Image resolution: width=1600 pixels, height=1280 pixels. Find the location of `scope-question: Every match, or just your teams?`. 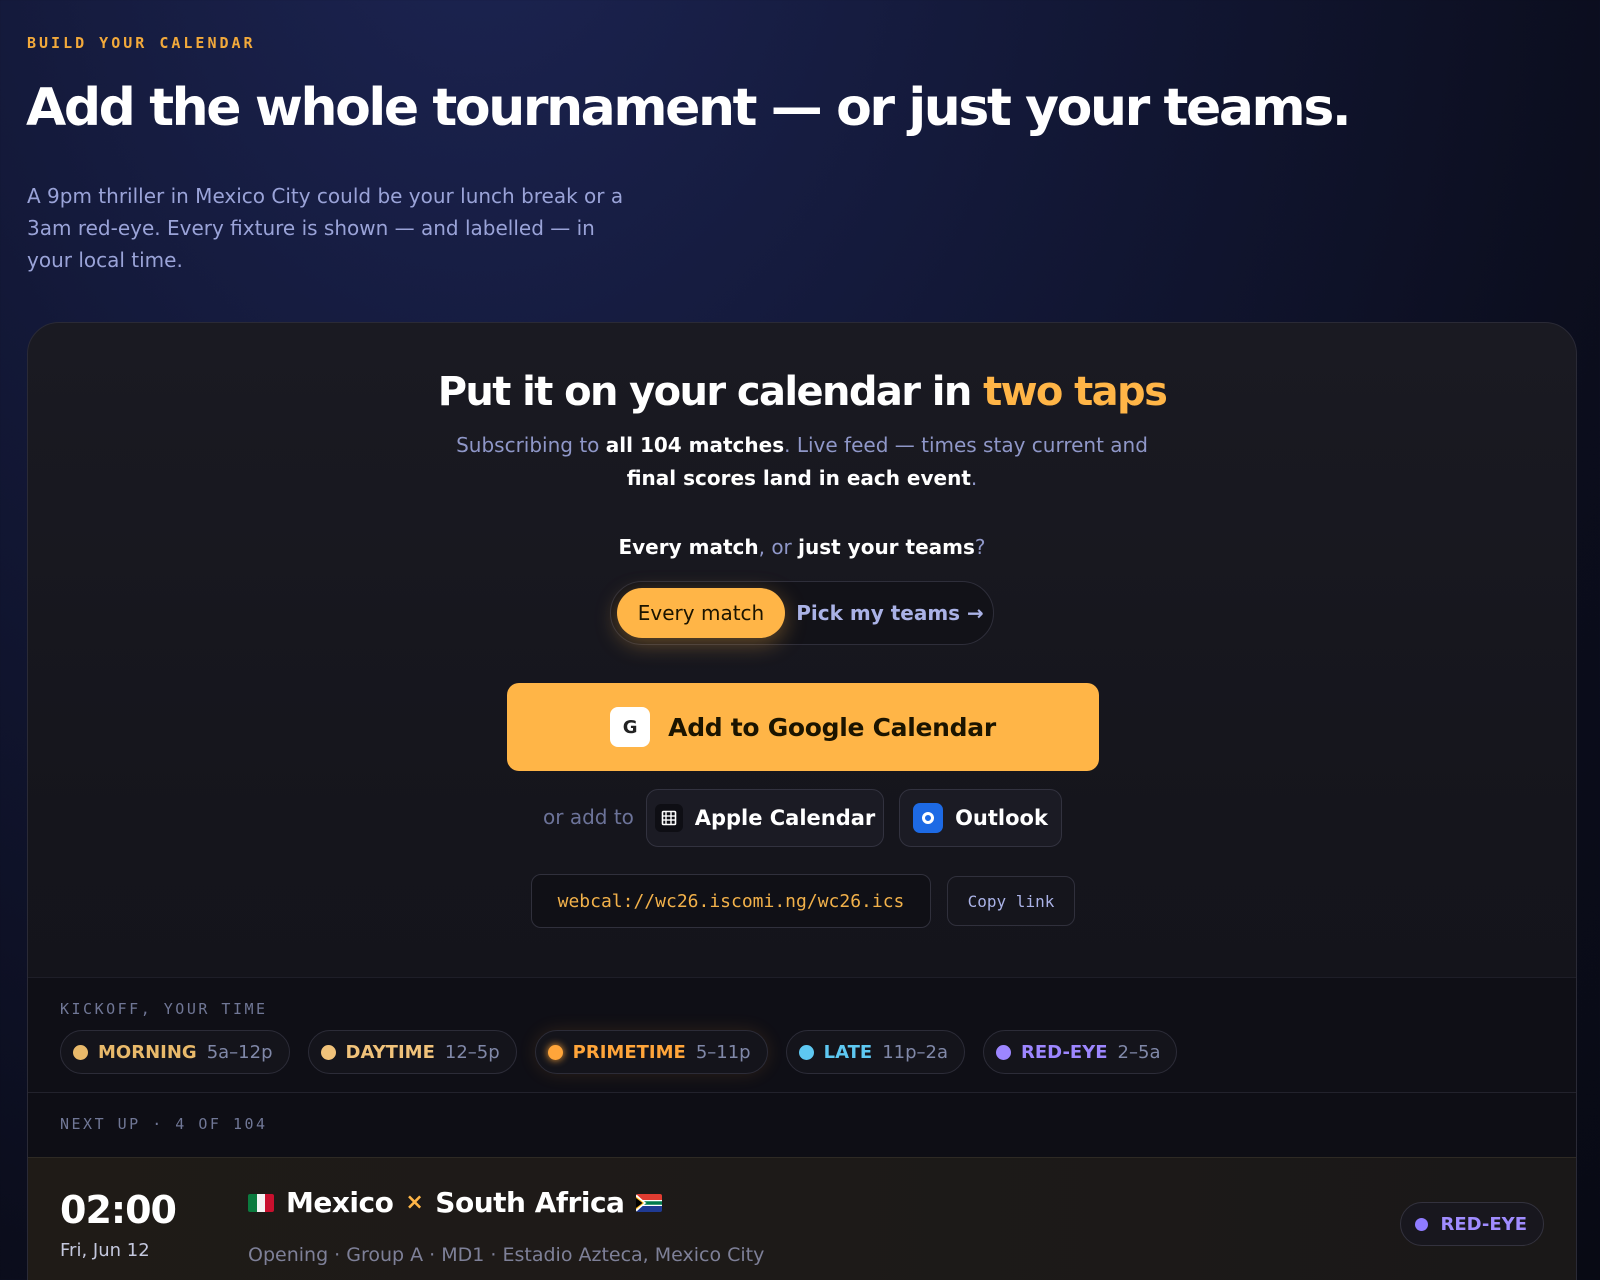

scope-question: Every match, or just your teams? is located at coordinates (802, 547).